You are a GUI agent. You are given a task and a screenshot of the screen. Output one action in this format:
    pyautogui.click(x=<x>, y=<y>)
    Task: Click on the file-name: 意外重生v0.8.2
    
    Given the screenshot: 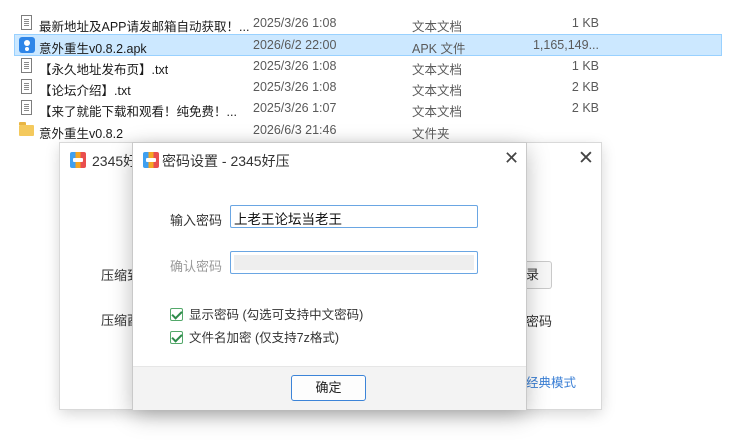 What is the action you would take?
    pyautogui.click(x=81, y=134)
    